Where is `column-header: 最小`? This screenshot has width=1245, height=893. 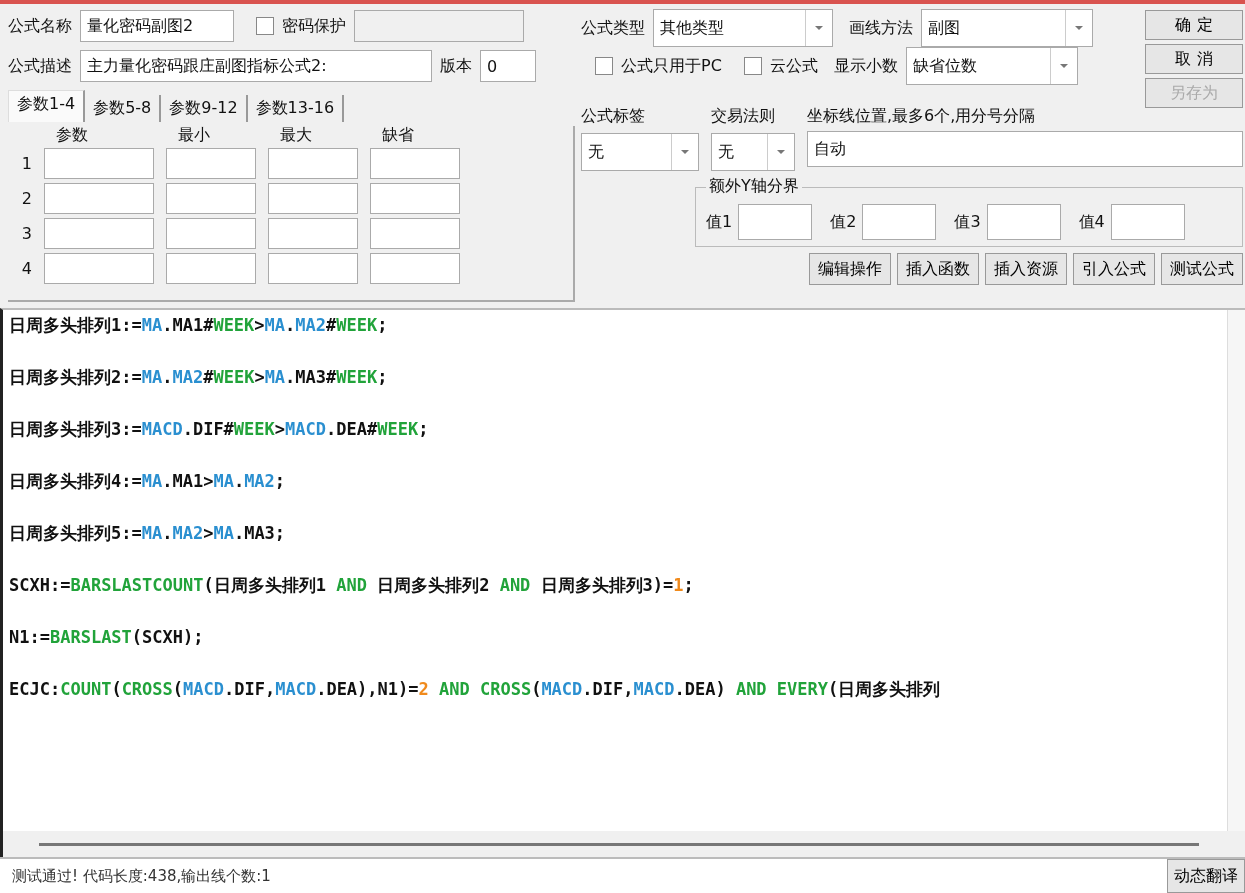
column-header: 最小 is located at coordinates (194, 135).